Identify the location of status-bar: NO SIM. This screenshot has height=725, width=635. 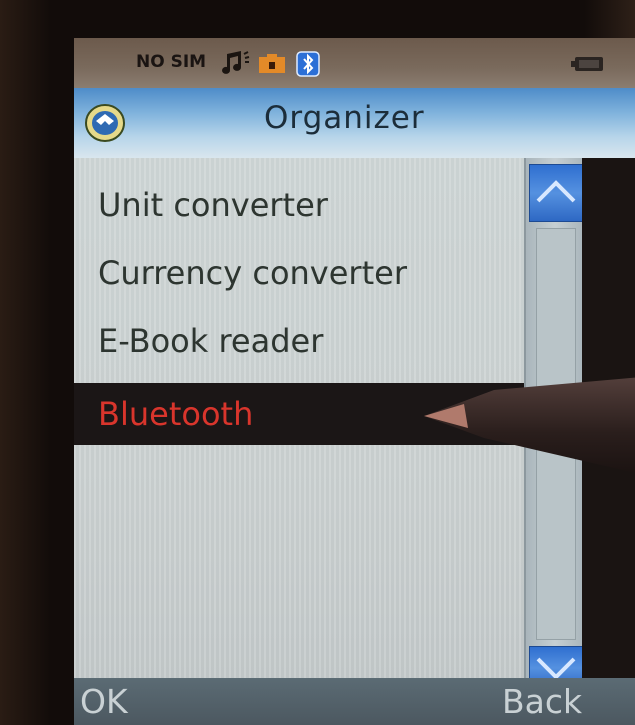
(354, 63).